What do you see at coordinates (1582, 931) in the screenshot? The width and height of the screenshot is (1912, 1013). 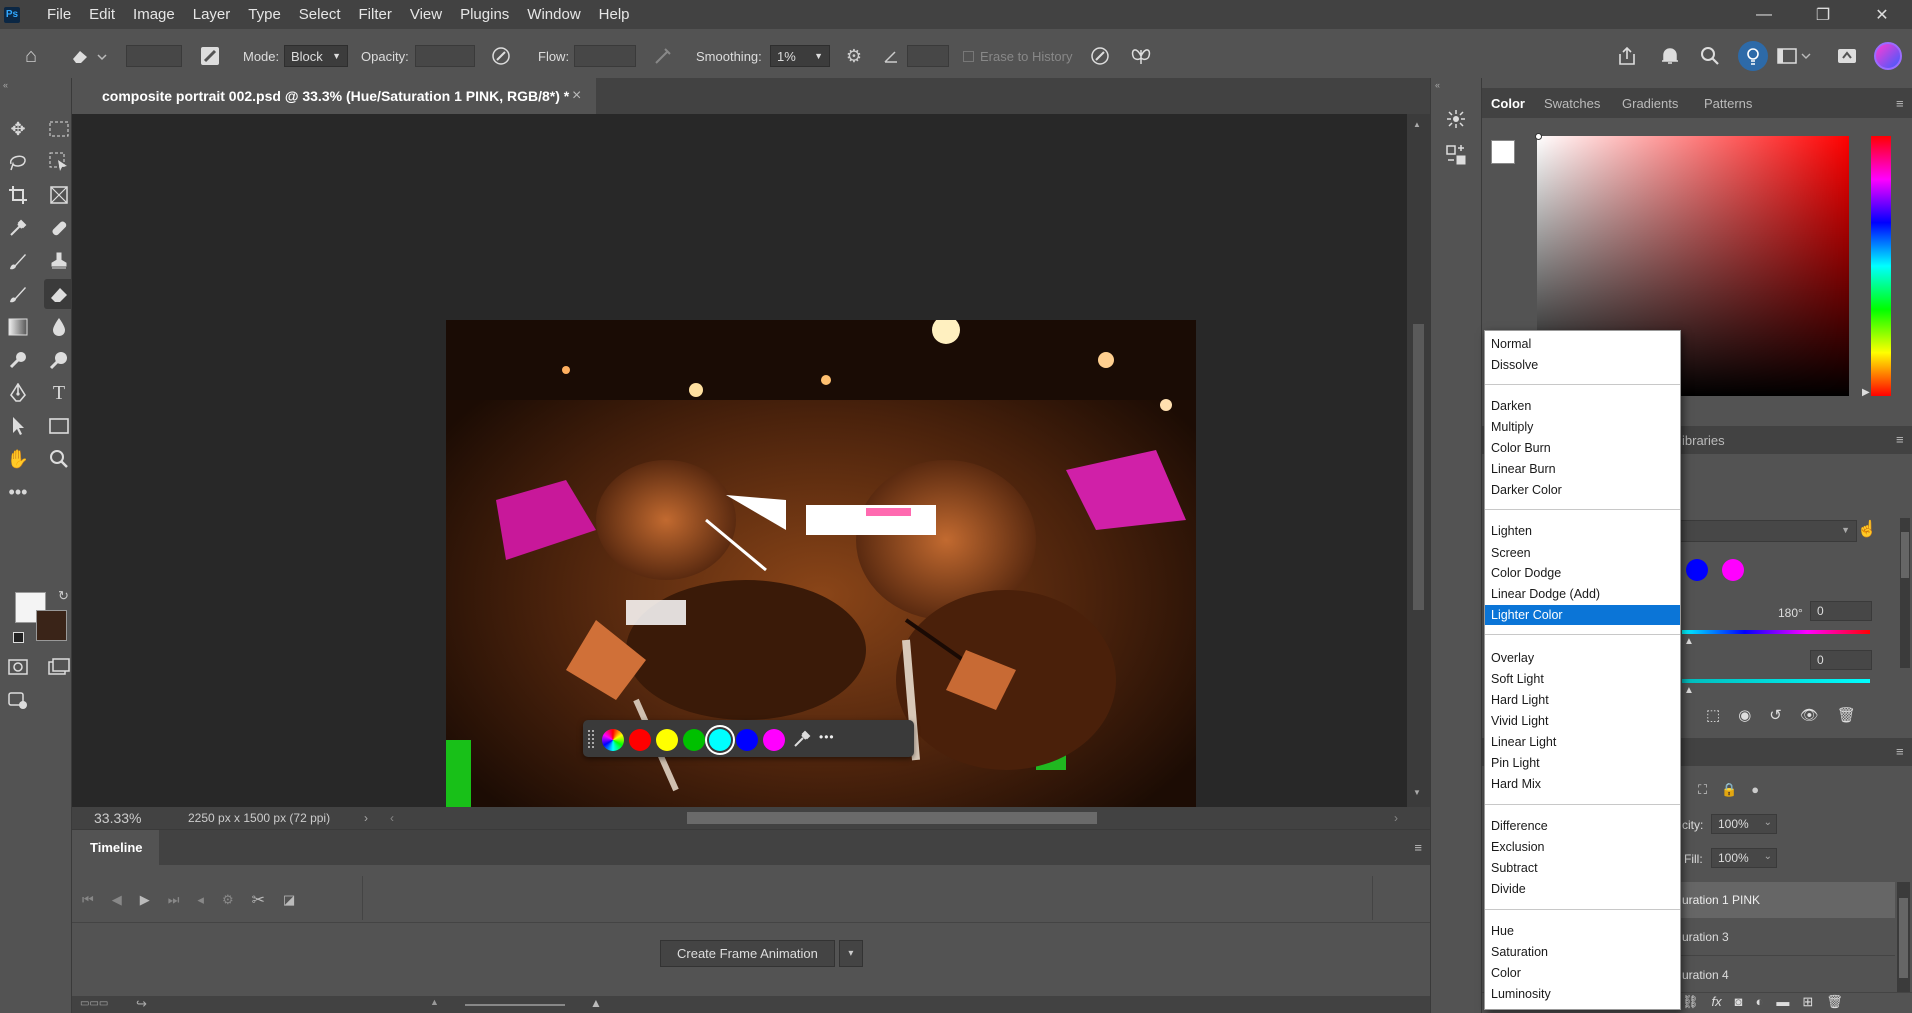 I see `blend-mode-hue: Hue` at bounding box center [1582, 931].